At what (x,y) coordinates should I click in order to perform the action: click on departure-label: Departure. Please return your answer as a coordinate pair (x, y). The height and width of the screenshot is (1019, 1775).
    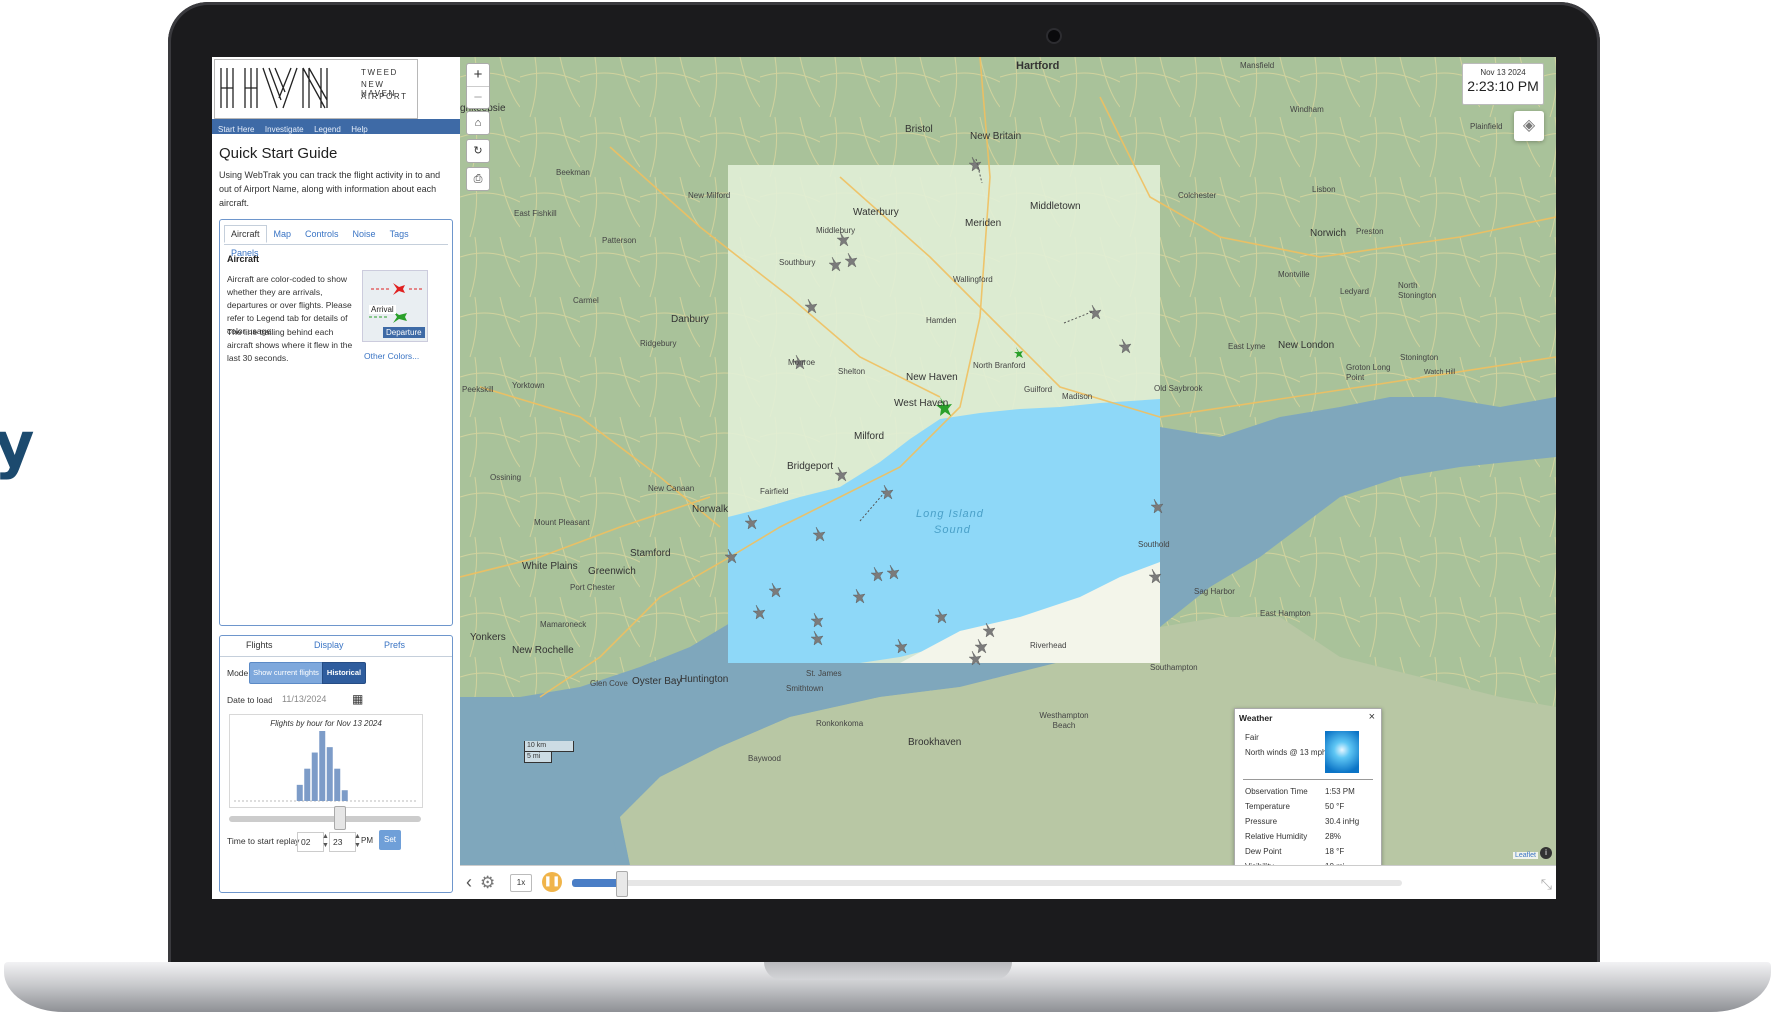
    Looking at the image, I should click on (404, 332).